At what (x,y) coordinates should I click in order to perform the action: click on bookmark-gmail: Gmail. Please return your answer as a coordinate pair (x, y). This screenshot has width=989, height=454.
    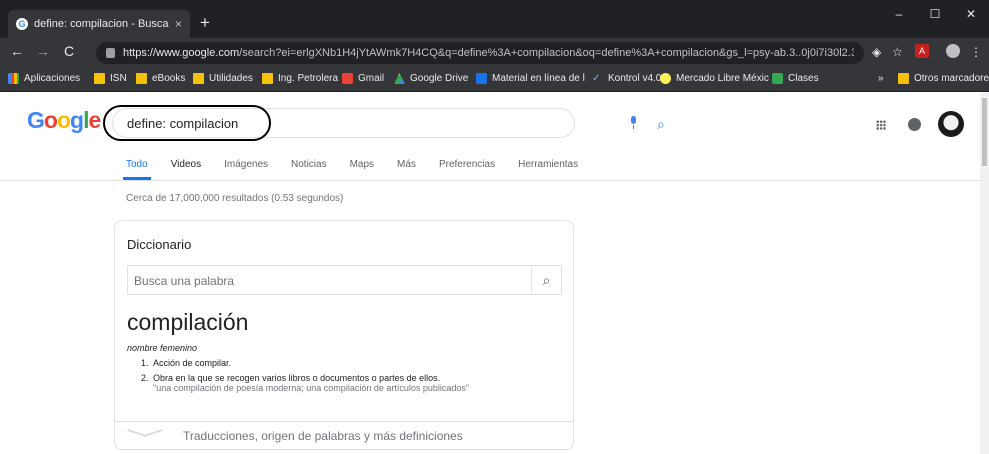
    Looking at the image, I should click on (363, 78).